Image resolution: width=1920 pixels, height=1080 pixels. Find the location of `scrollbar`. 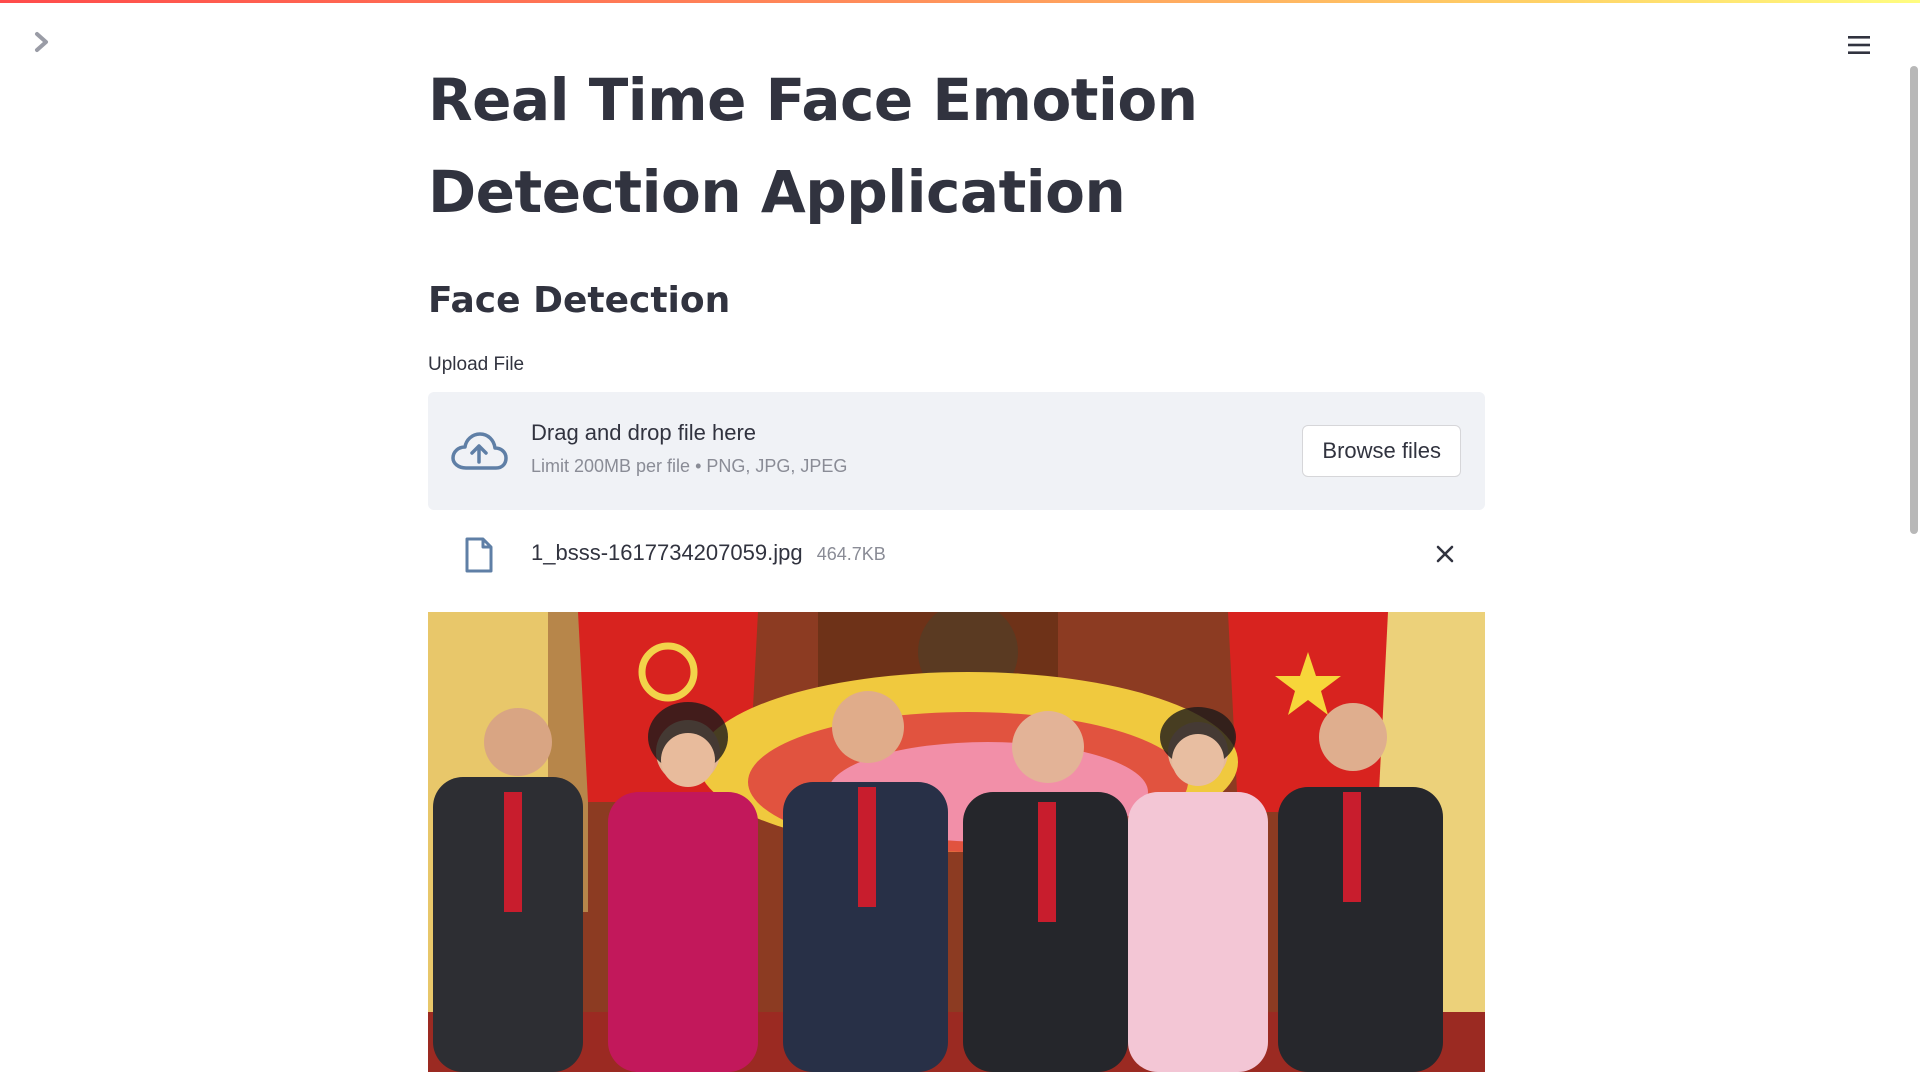

scrollbar is located at coordinates (1914, 540).